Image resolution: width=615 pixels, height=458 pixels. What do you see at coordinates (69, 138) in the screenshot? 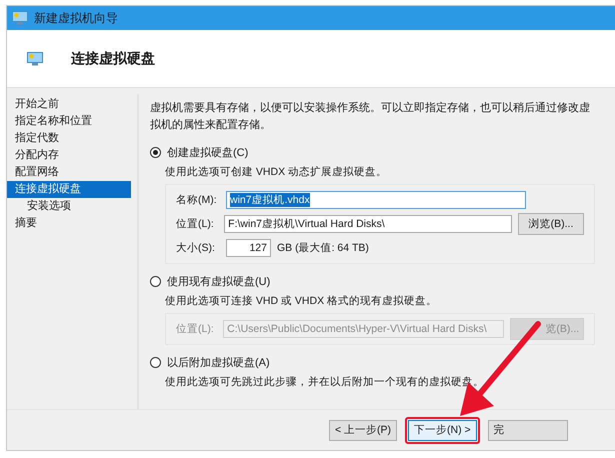
I see `nav-item: 指定代数` at bounding box center [69, 138].